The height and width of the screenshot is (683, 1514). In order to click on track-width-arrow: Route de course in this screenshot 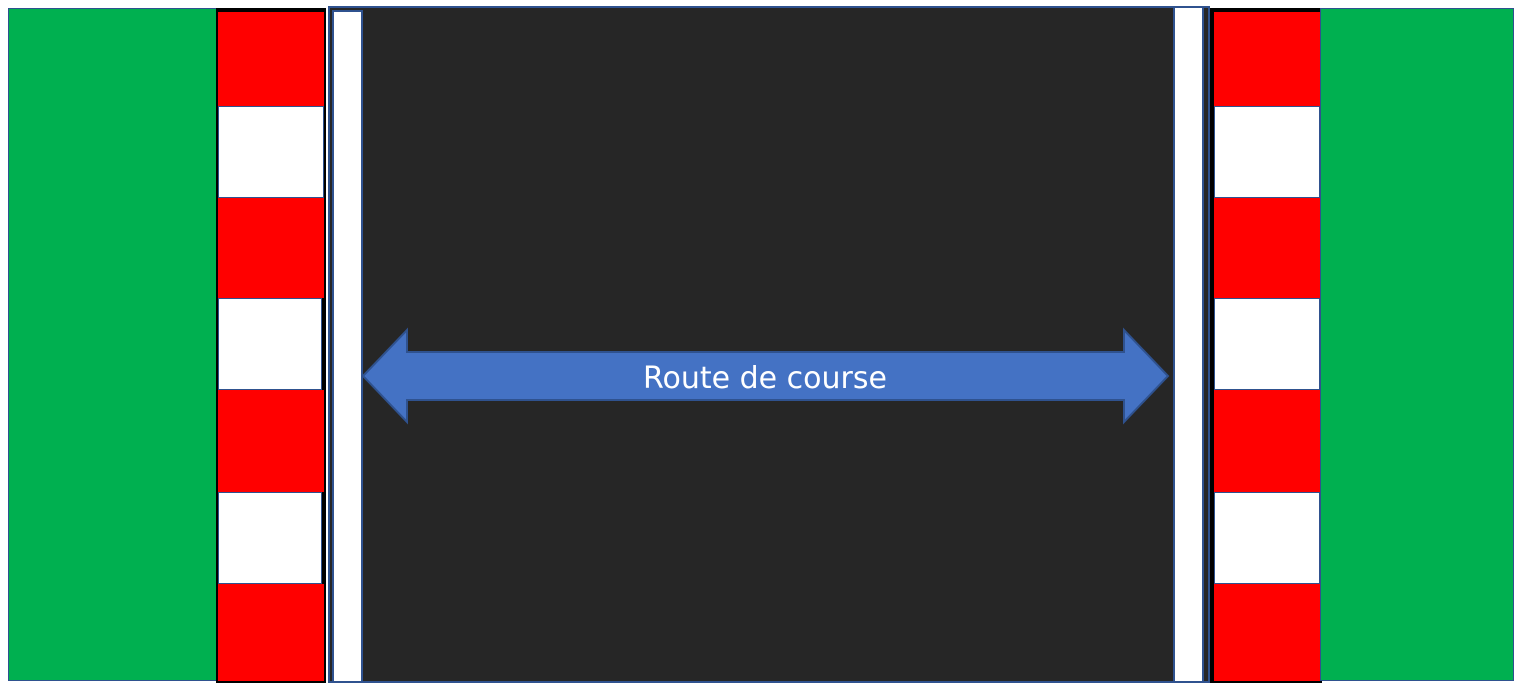, I will do `click(765, 376)`.